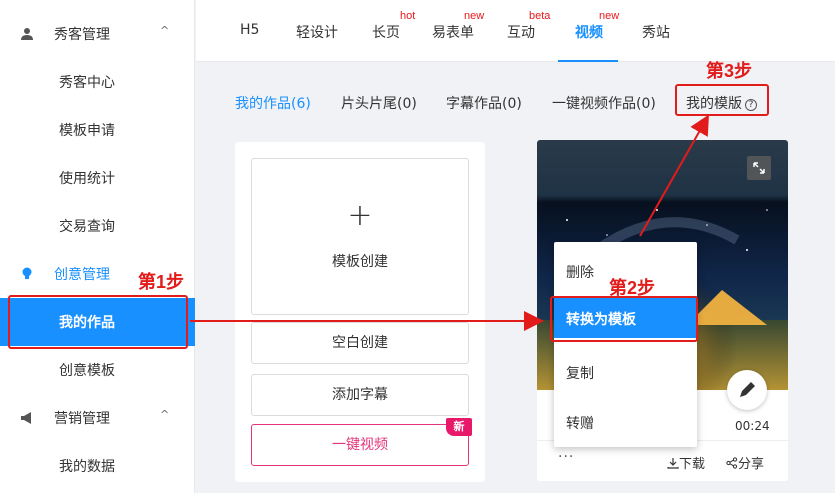 The height and width of the screenshot is (493, 835). Describe the element at coordinates (87, 227) in the screenshot. I see `sidebar-item-label: 交易查询` at that location.